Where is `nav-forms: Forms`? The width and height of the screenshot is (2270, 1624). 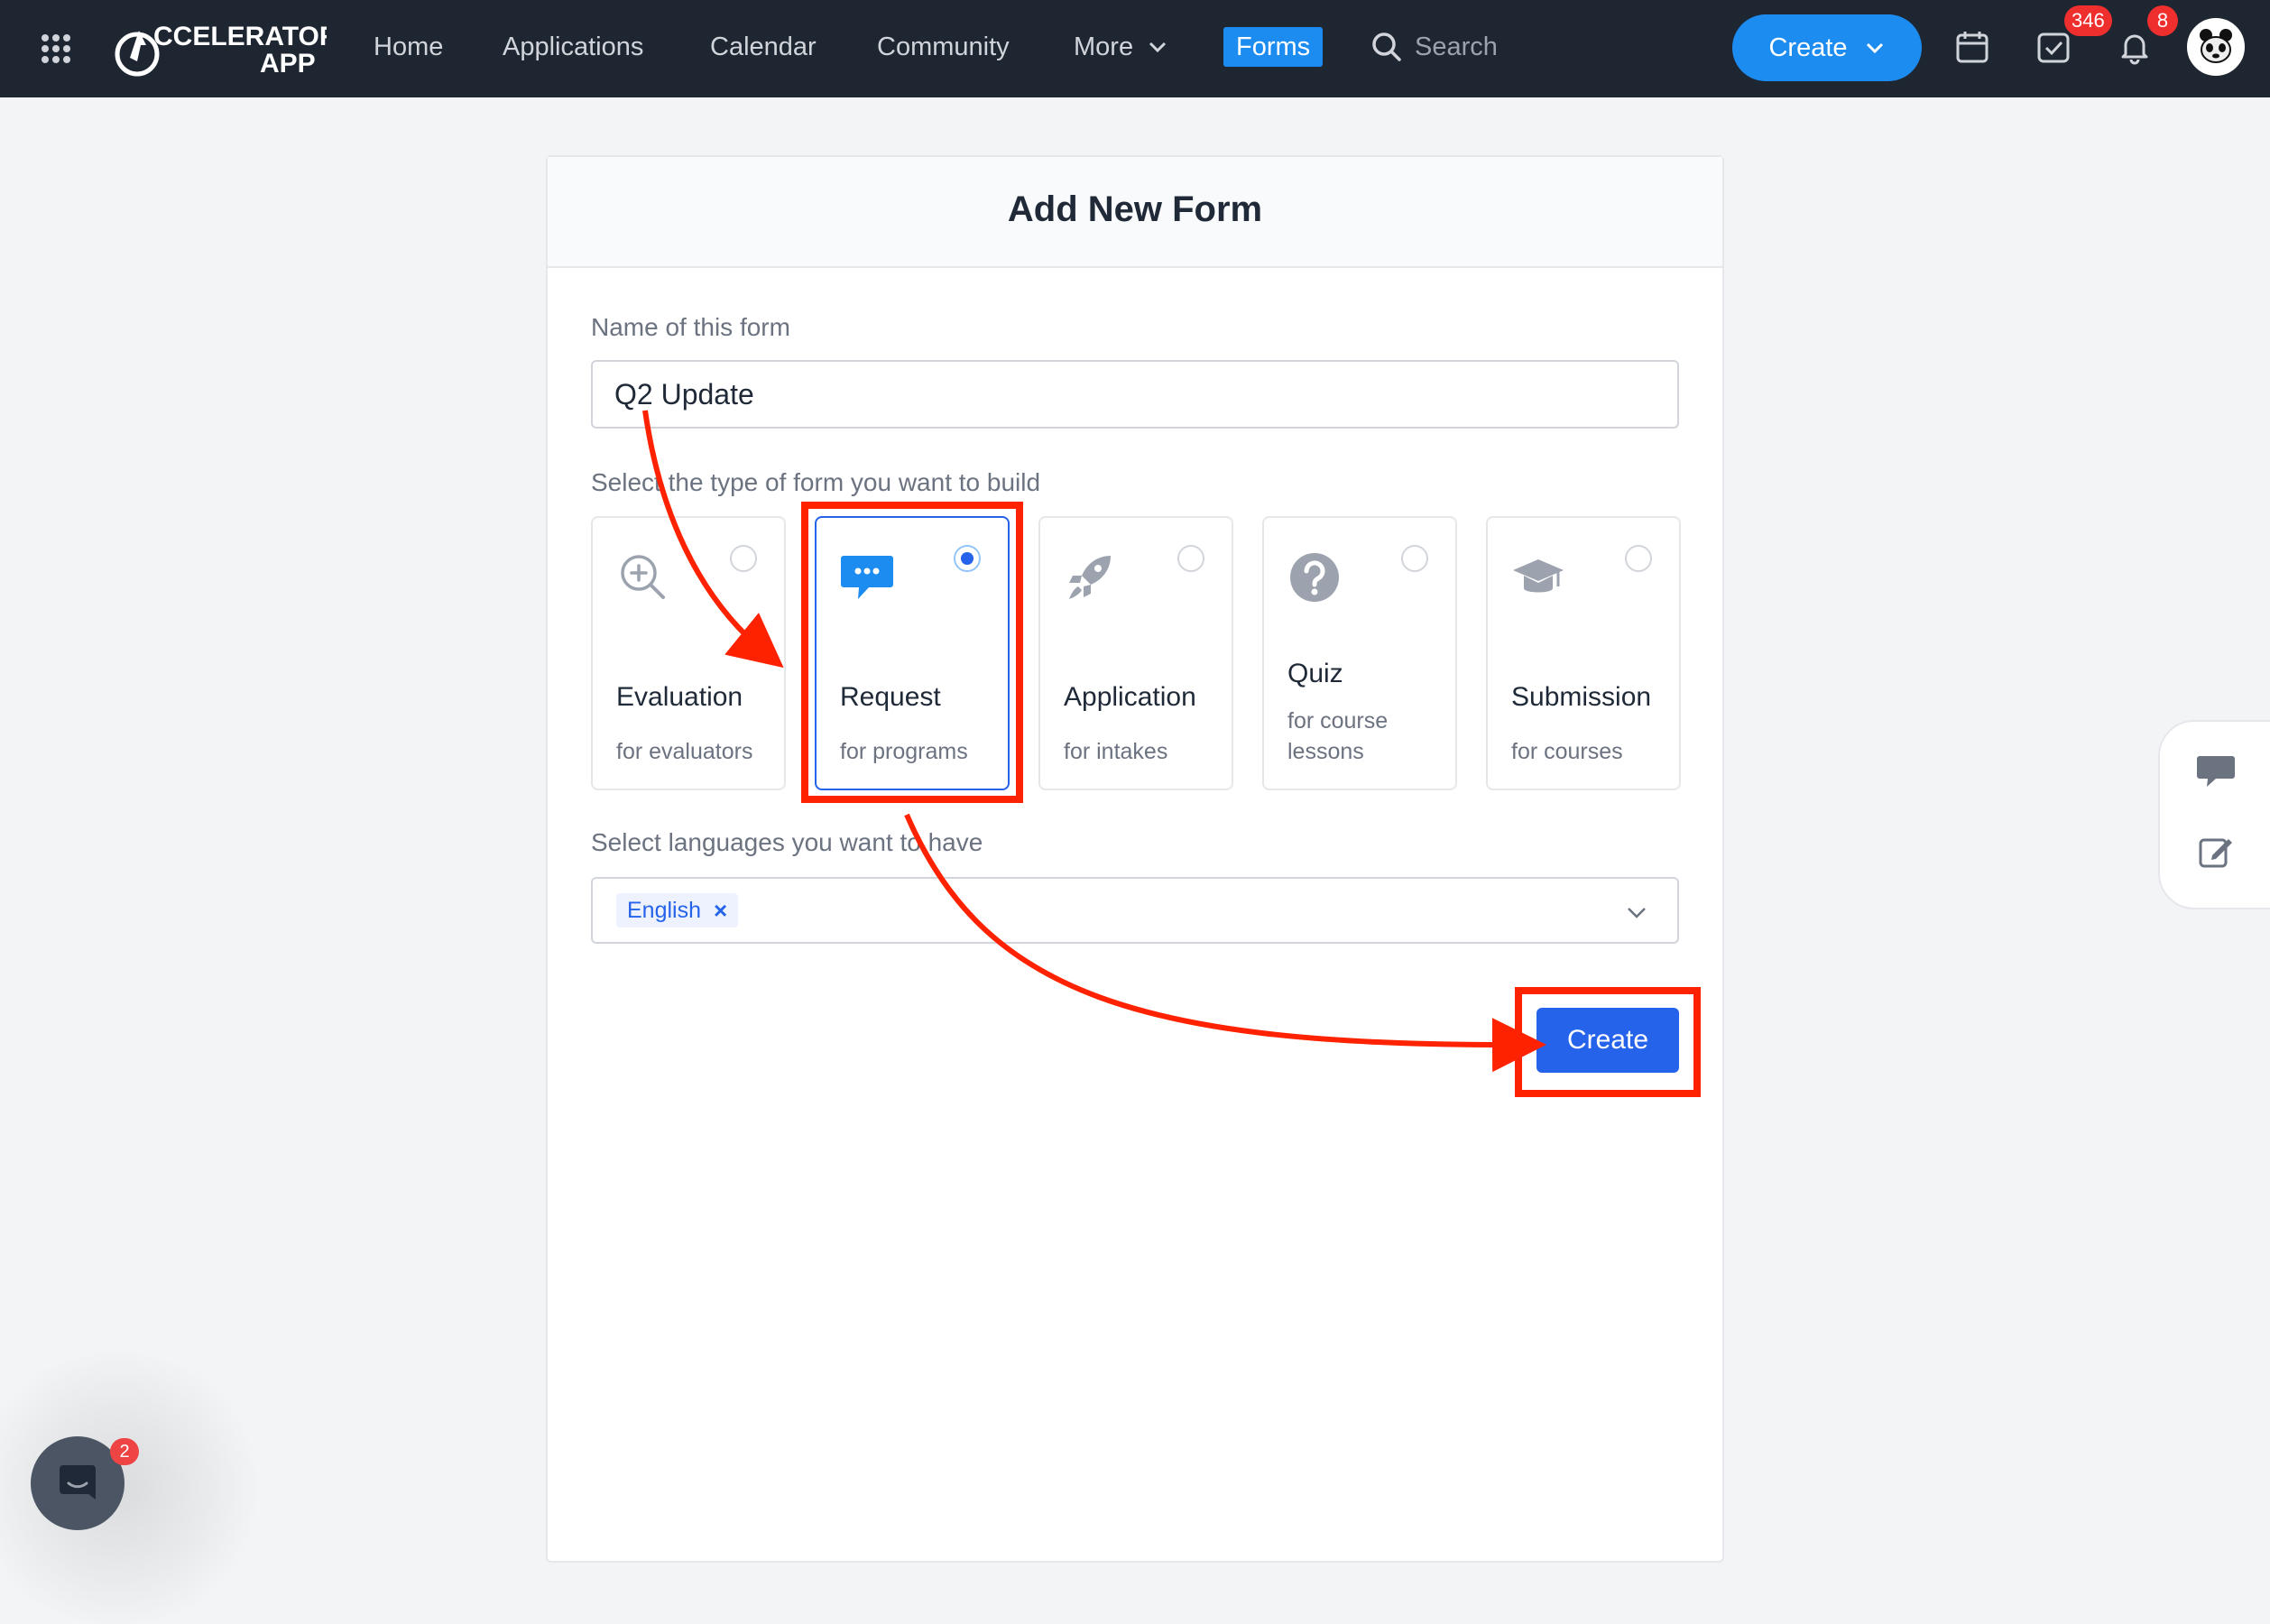
nav-forms: Forms is located at coordinates (1273, 47).